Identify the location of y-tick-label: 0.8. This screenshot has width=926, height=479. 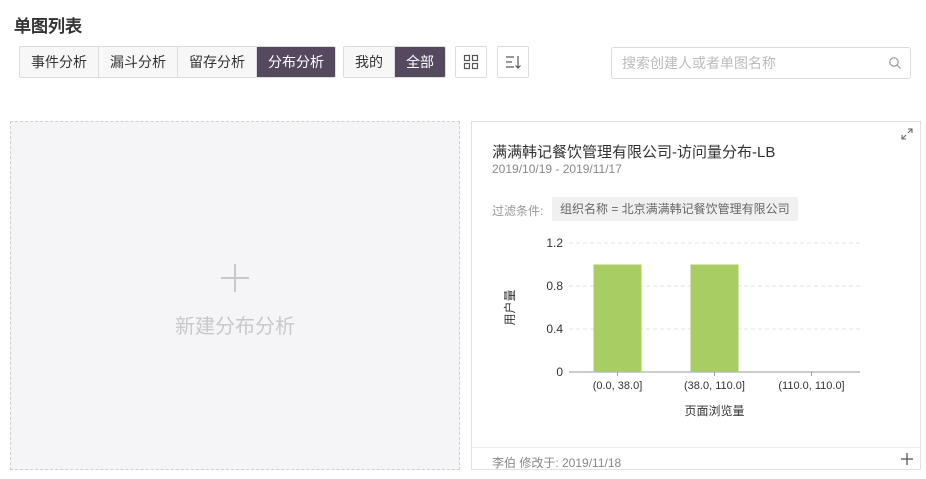
(554, 286).